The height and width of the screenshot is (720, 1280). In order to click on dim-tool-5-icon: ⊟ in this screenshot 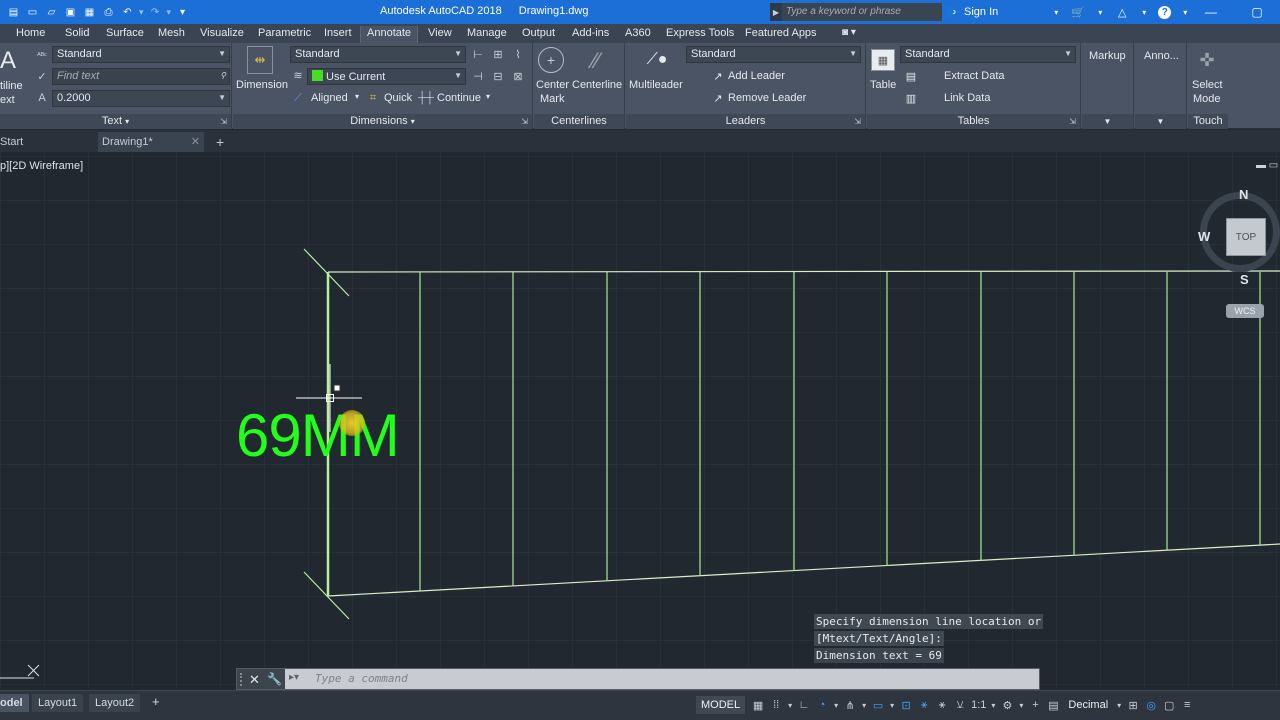, I will do `click(498, 76)`.